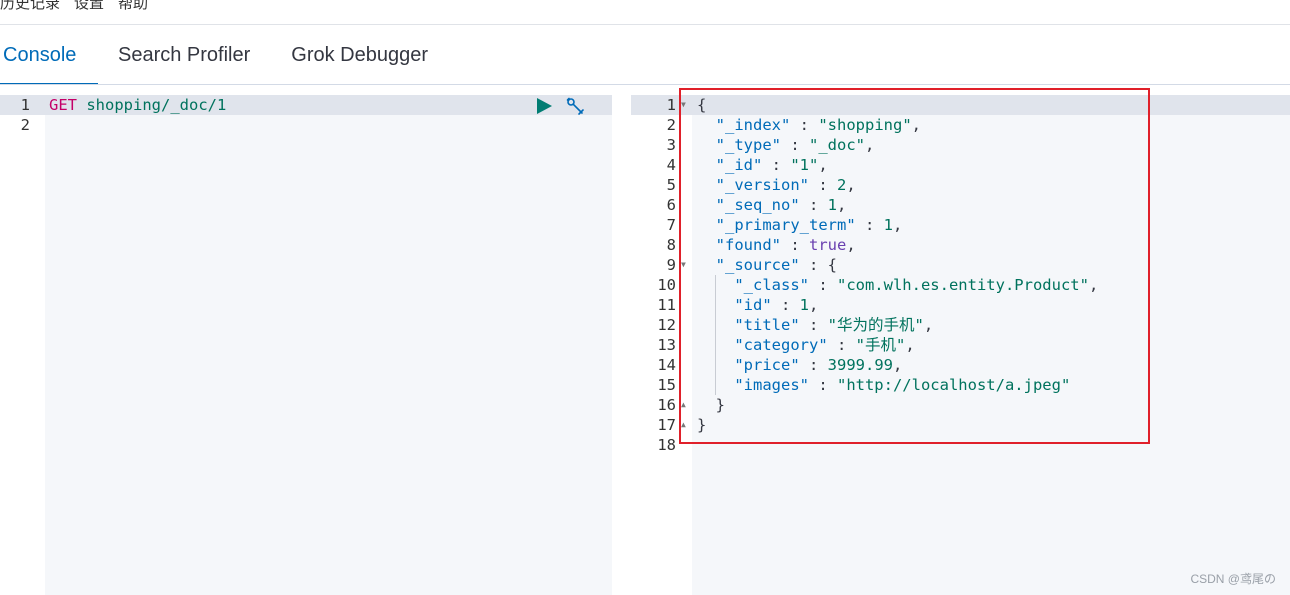 This screenshot has height=595, width=1290. What do you see at coordinates (809, 225) in the screenshot?
I see `json-line: "_primary_term" : 1,` at bounding box center [809, 225].